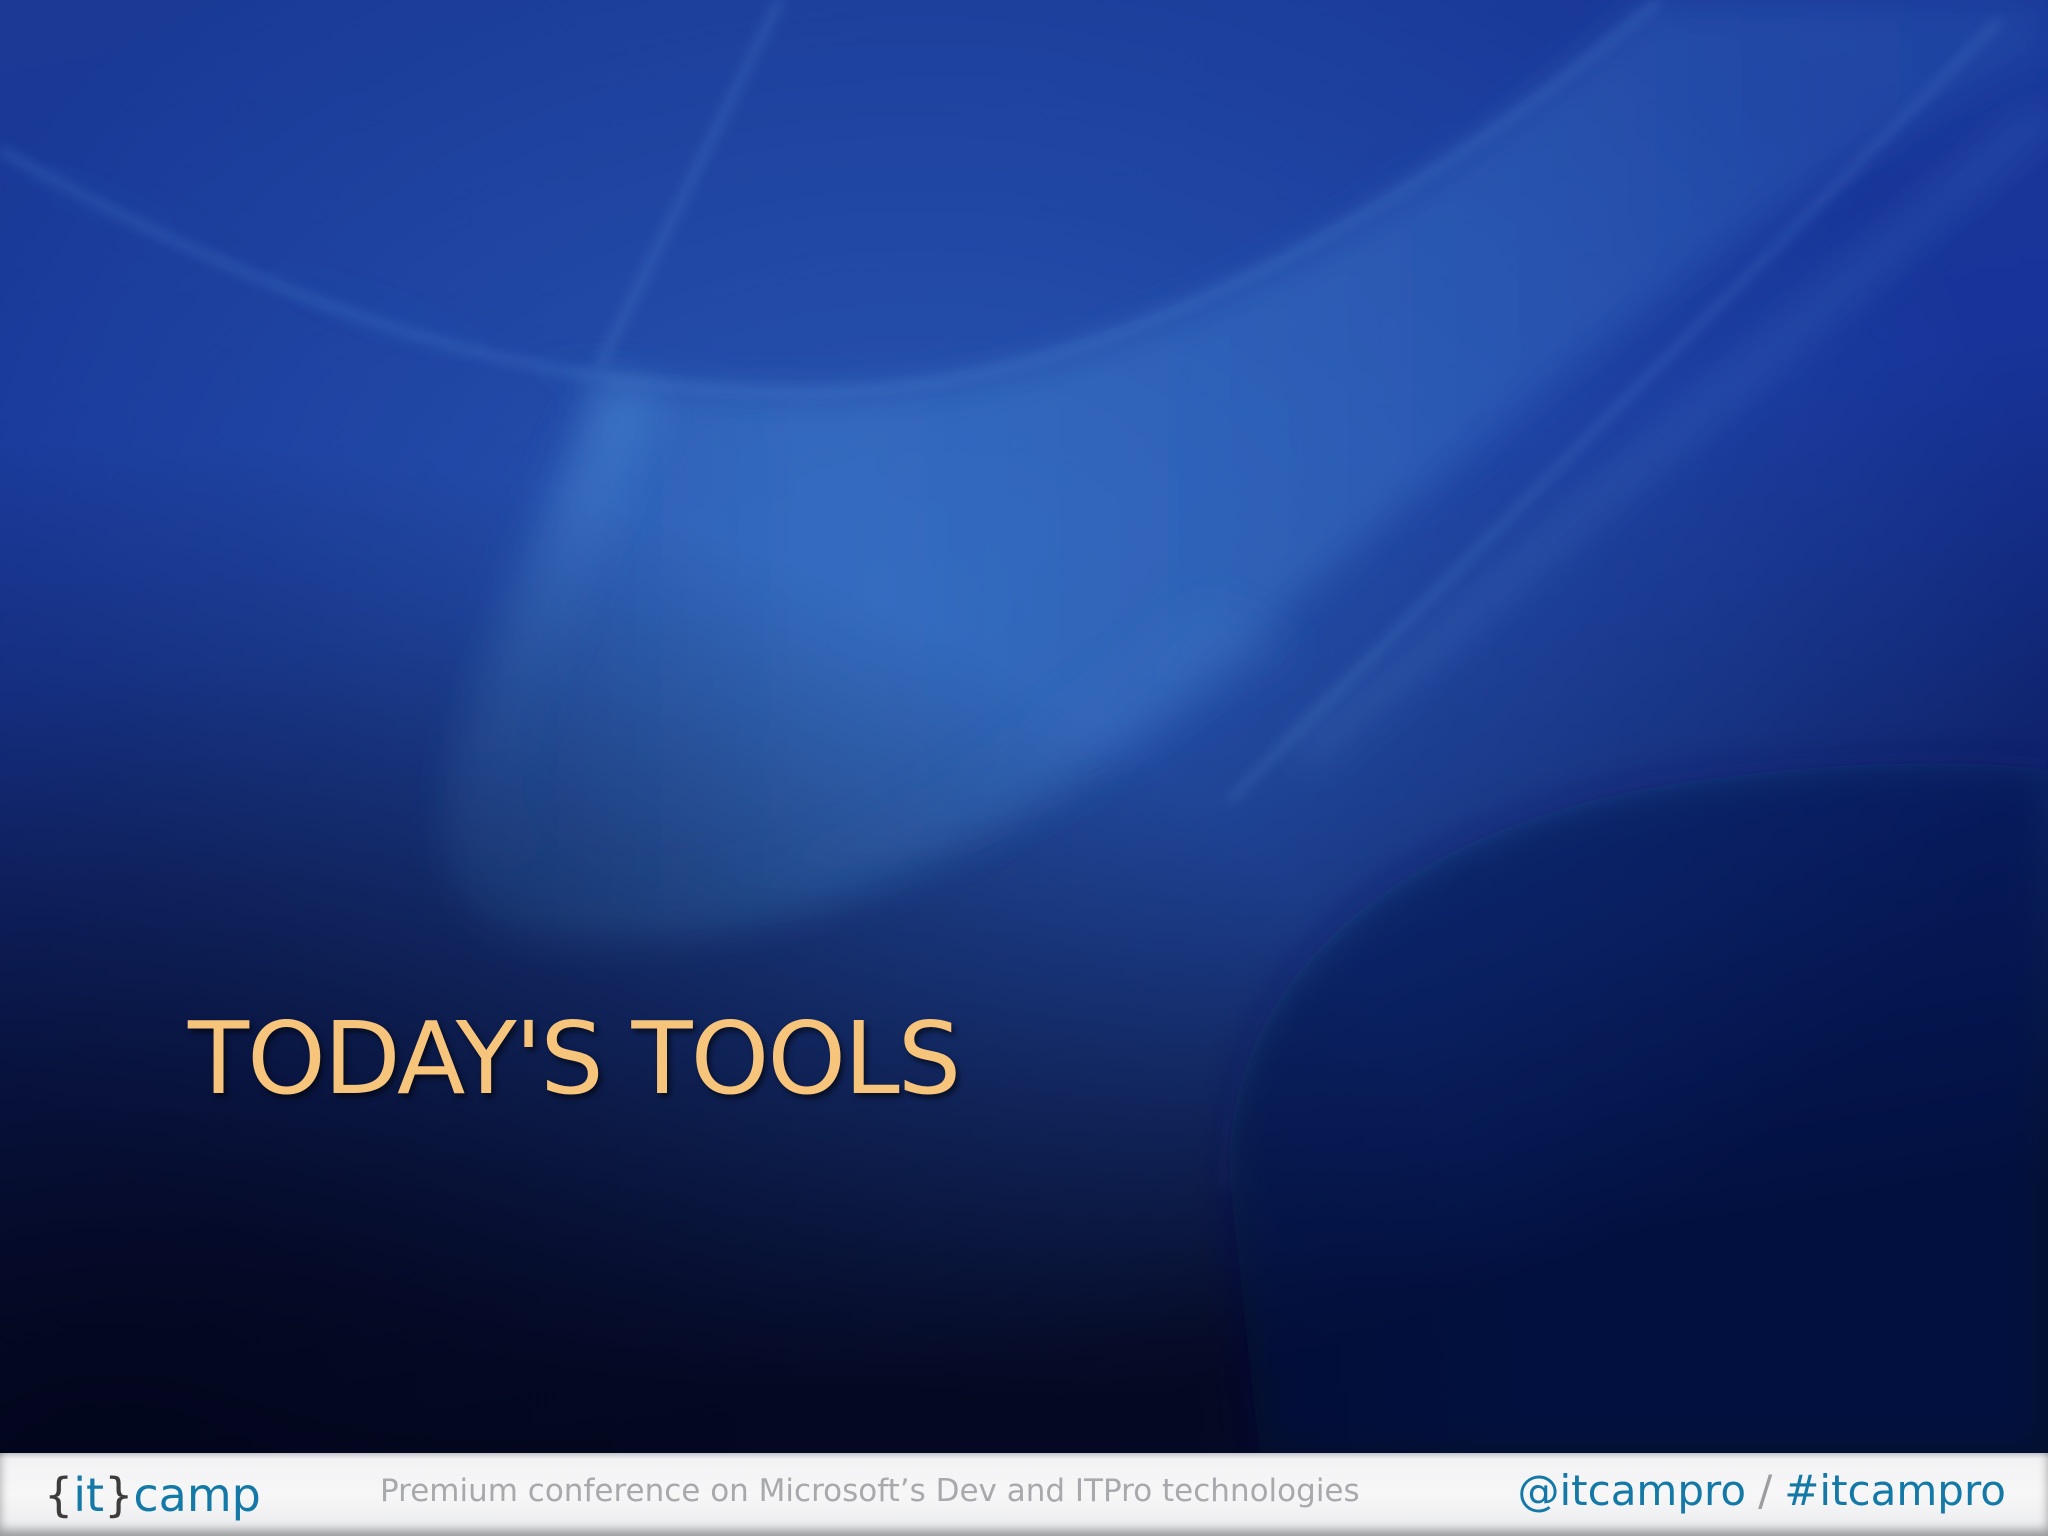  Describe the element at coordinates (197, 1495) in the screenshot. I see `logo-camp: camp` at that location.